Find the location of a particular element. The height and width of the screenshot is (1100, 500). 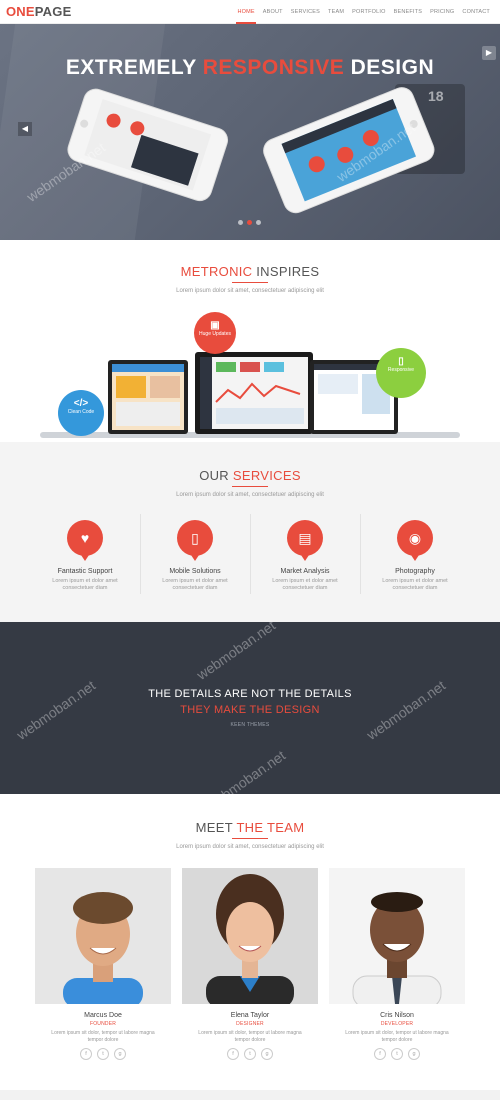

nav-team: TEAM is located at coordinates (336, 12).